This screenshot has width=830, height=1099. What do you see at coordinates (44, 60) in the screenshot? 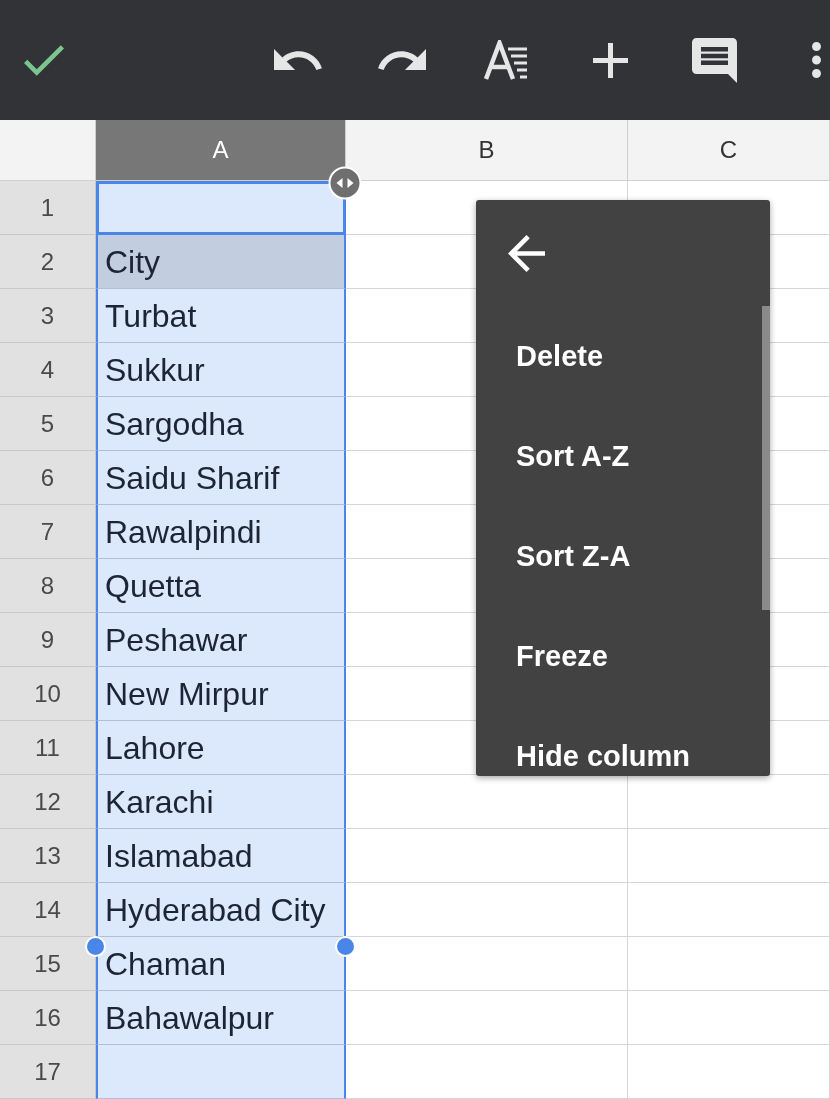
I see `check-icon` at bounding box center [44, 60].